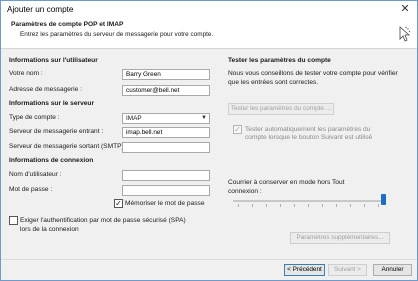  I want to click on username-label: Nom d'utilisateur :, so click(35, 174).